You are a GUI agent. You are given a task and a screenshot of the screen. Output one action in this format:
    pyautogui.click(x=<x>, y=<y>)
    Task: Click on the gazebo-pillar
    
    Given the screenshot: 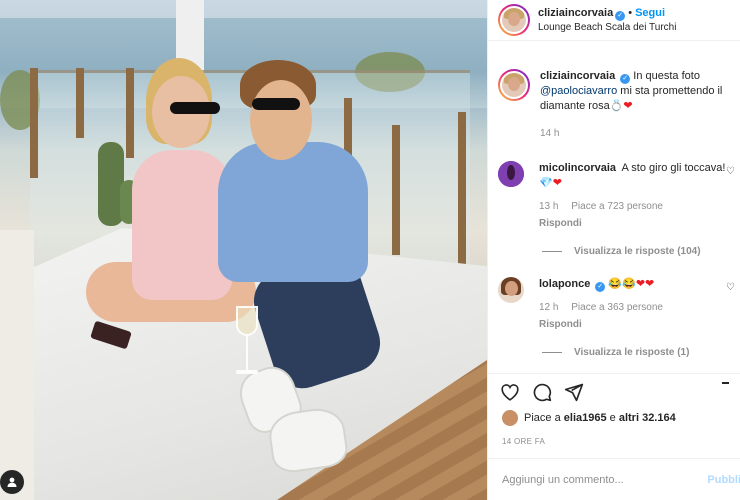 What is the action you would take?
    pyautogui.click(x=17, y=365)
    